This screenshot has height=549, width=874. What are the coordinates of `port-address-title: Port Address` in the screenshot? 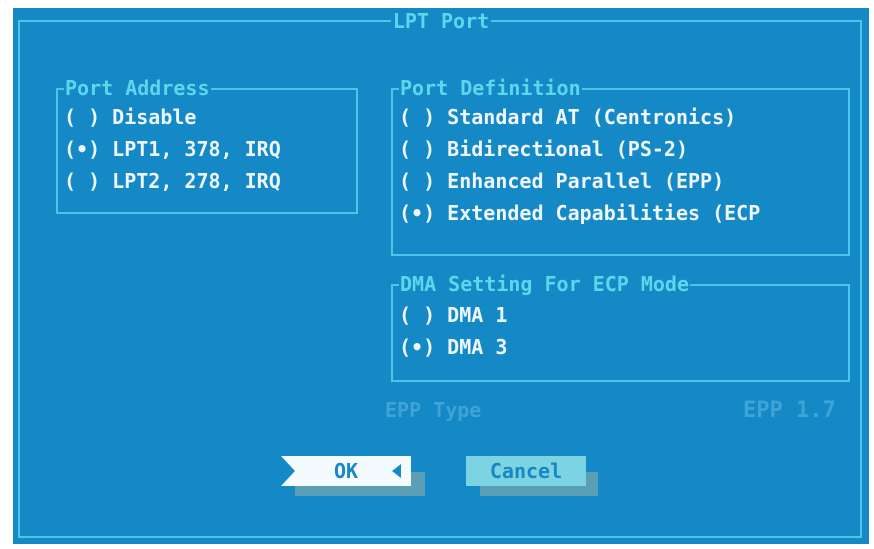 It's located at (137, 88).